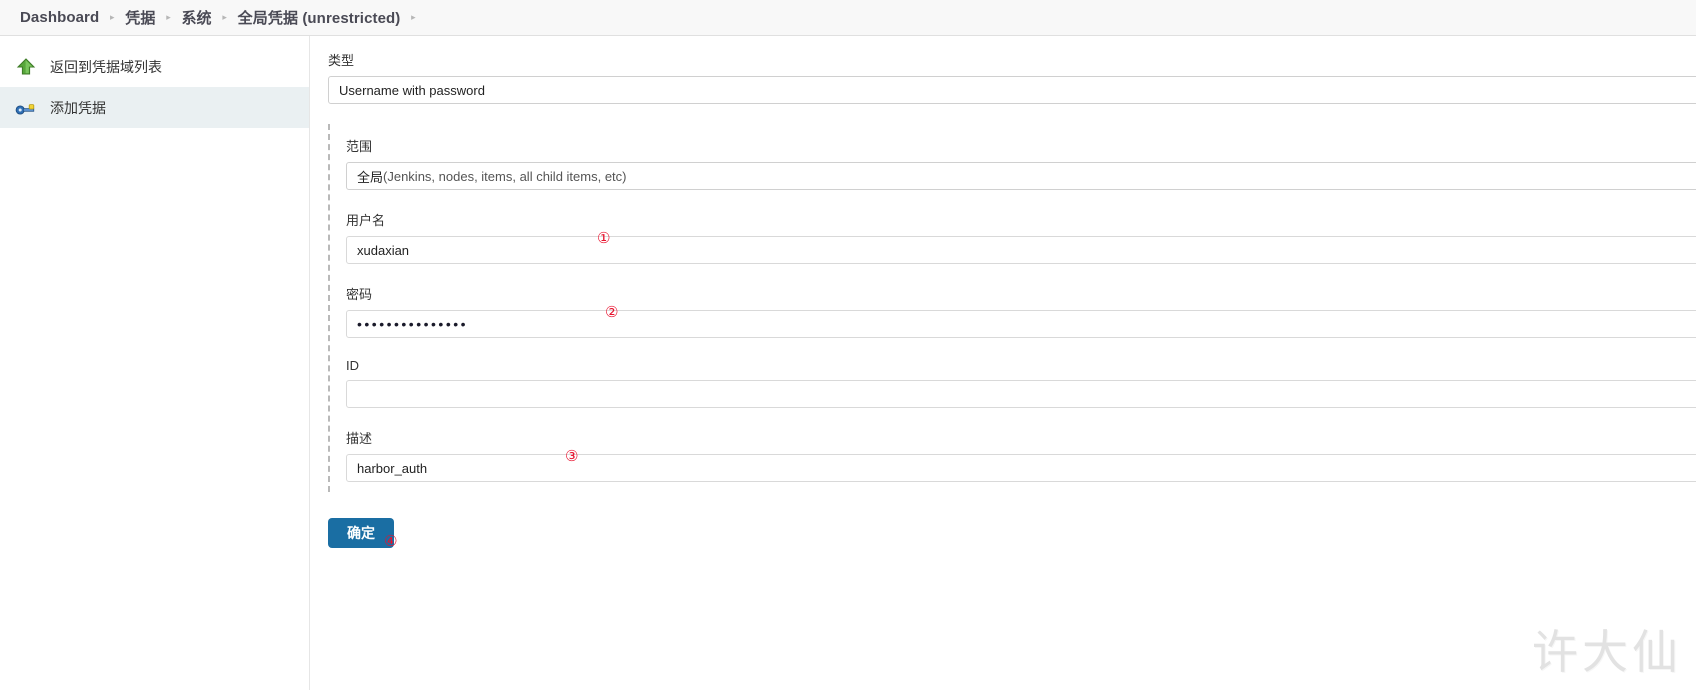 This screenshot has height=690, width=1696. What do you see at coordinates (412, 90) in the screenshot?
I see `type-select-value: Username with password` at bounding box center [412, 90].